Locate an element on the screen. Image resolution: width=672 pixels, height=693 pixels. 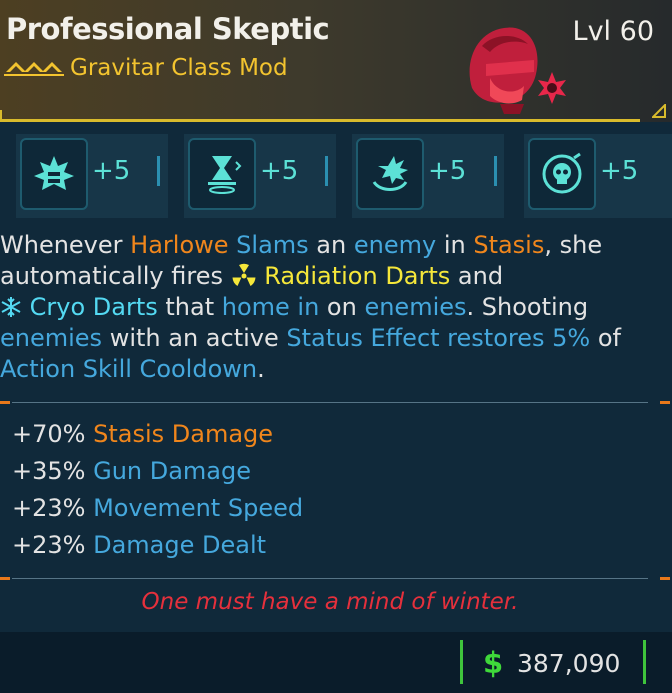
item-footer: $ 387,090 is located at coordinates (336, 662).